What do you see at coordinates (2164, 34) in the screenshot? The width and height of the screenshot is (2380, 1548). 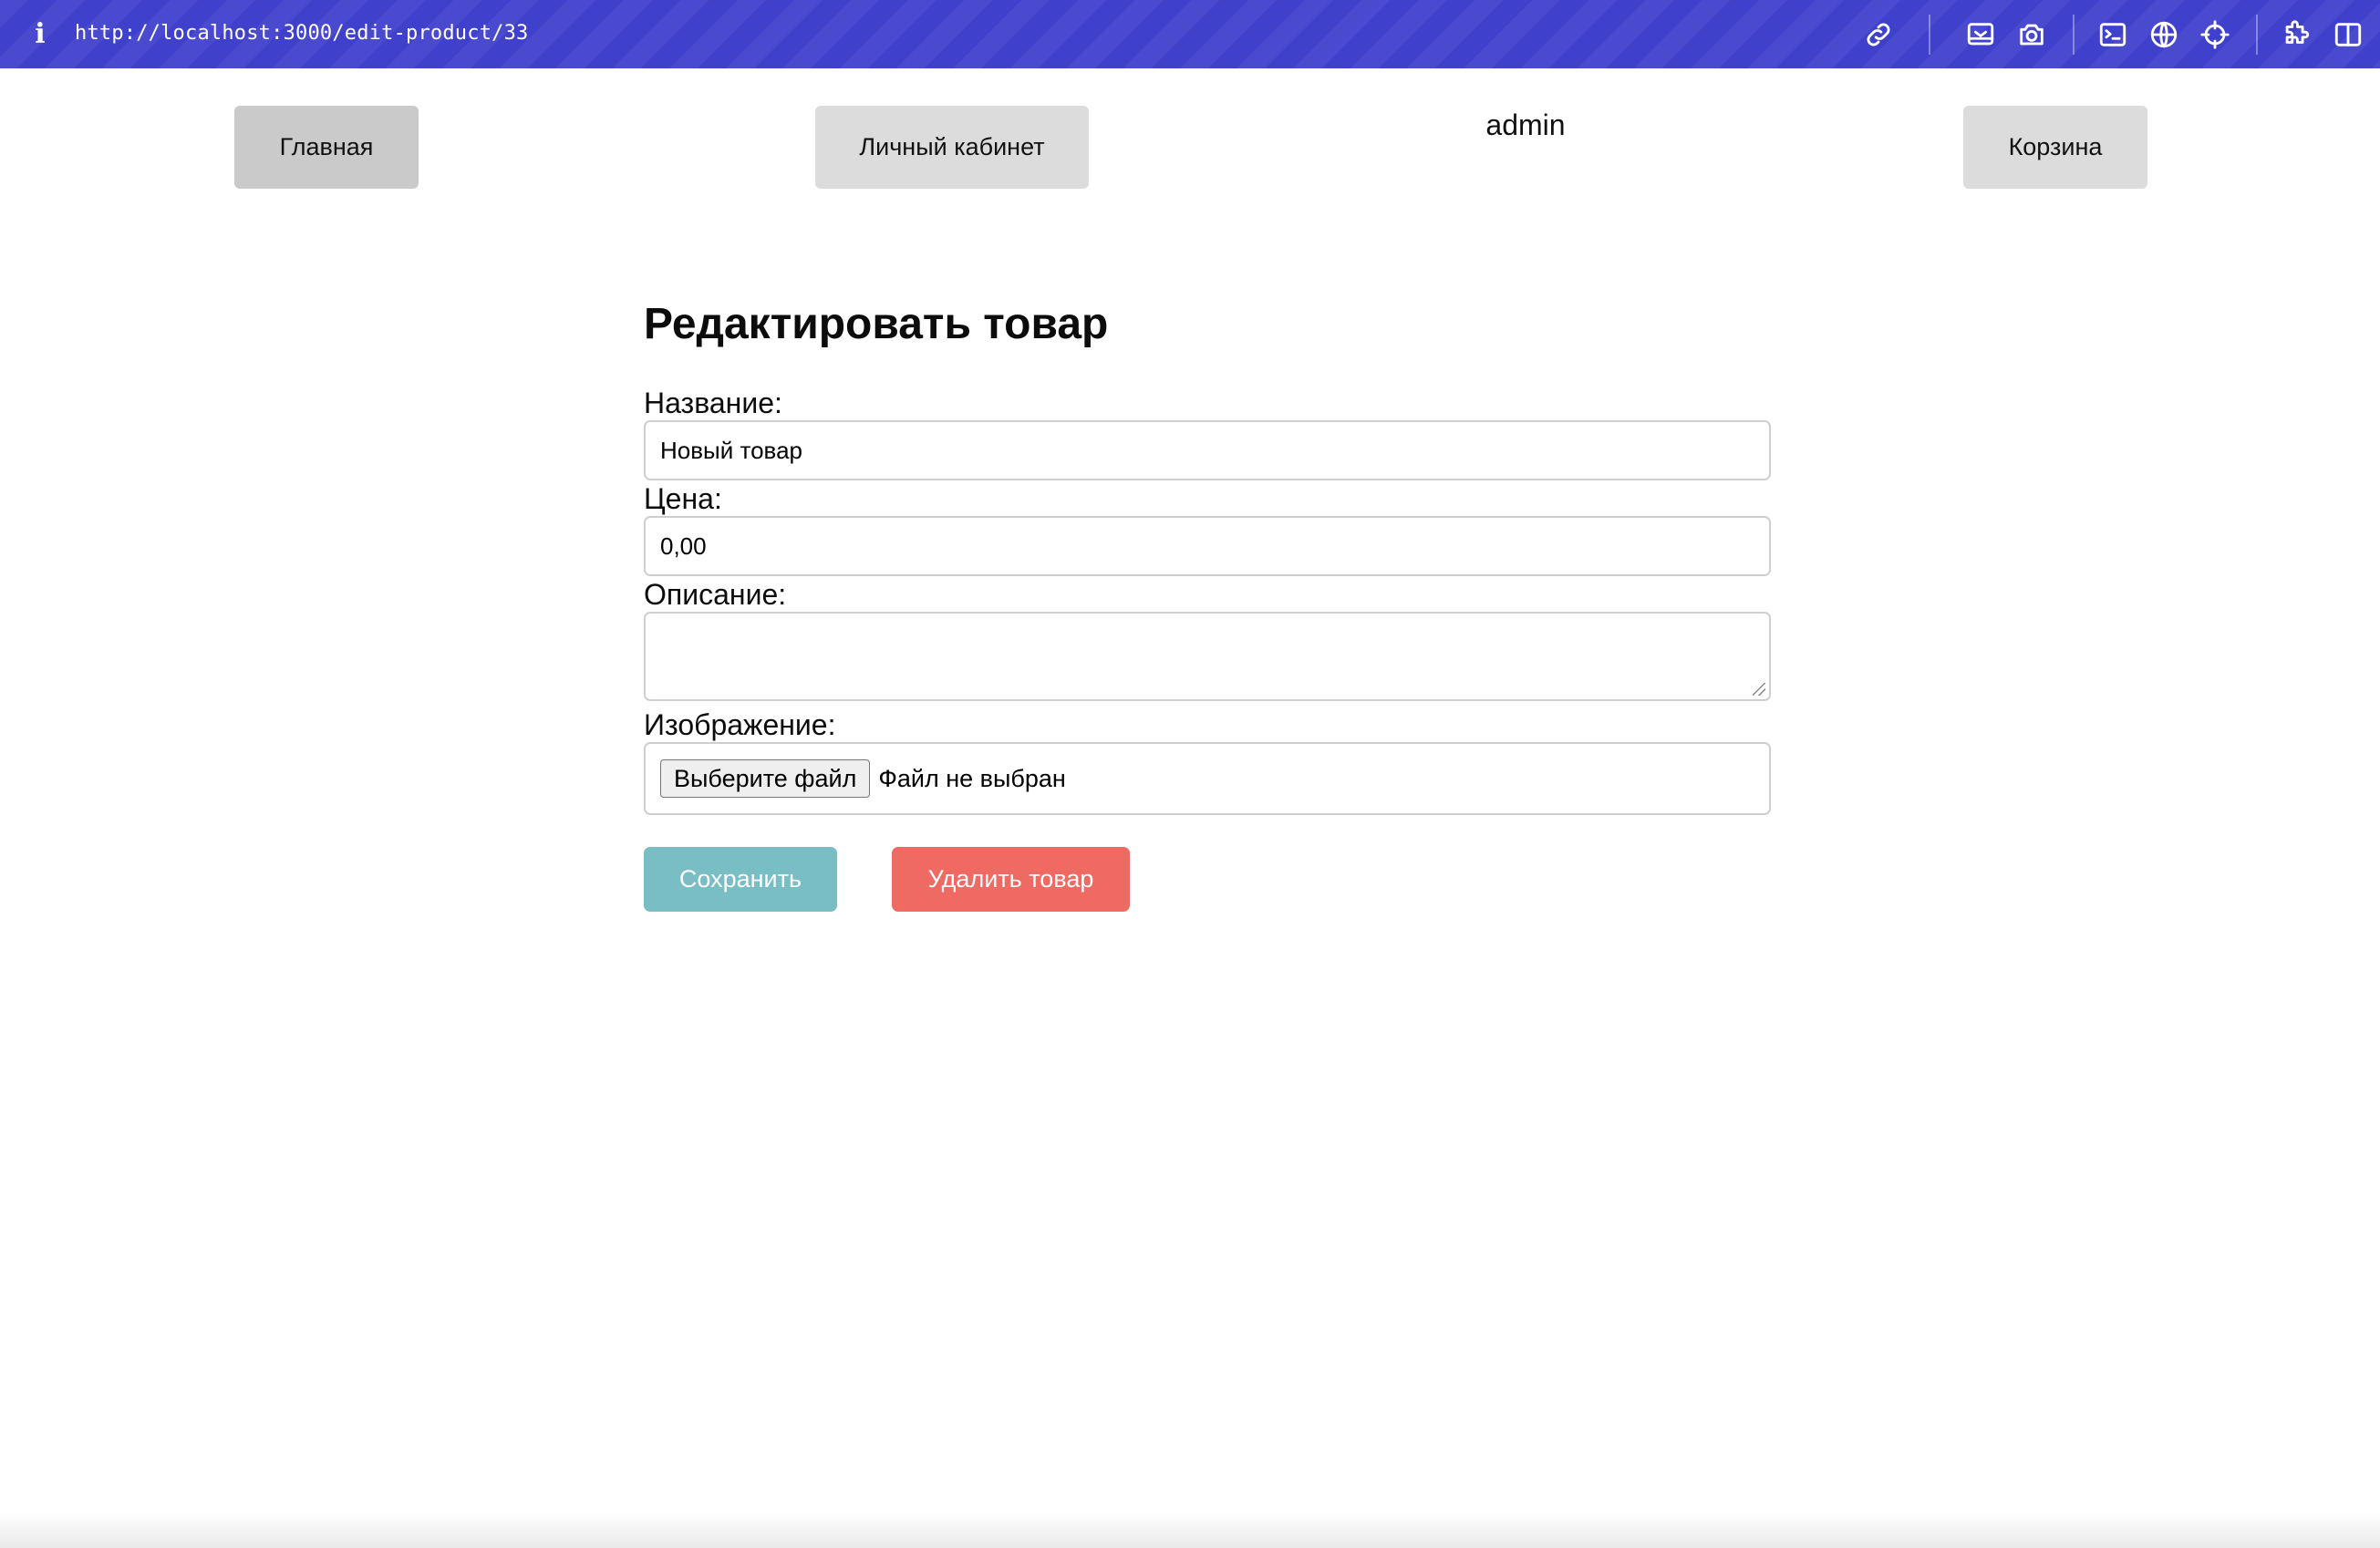 I see `globe-icon` at bounding box center [2164, 34].